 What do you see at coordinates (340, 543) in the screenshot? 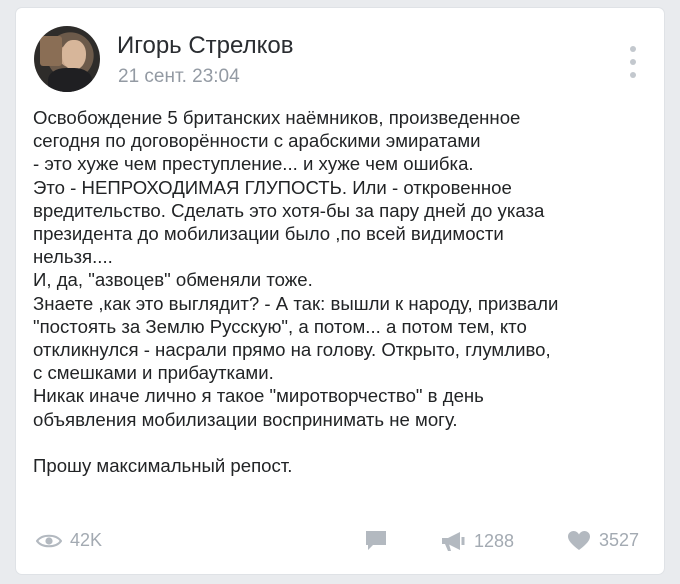
I see `post-footer: 42K 1288 3527` at bounding box center [340, 543].